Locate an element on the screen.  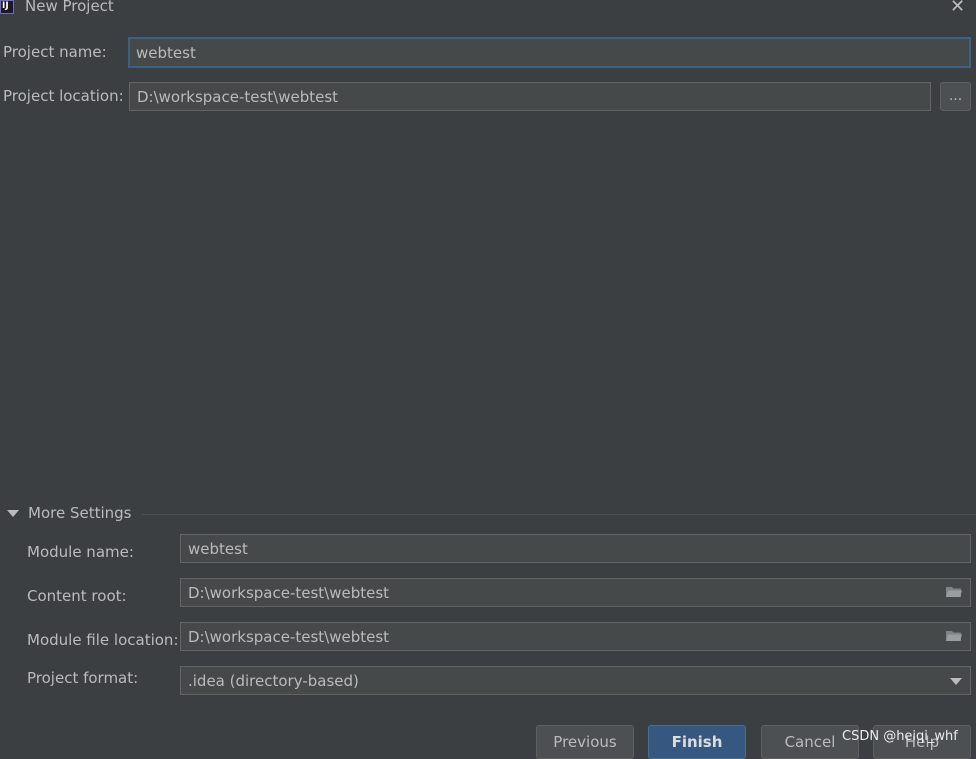
module-file-location-input is located at coordinates (575, 636).